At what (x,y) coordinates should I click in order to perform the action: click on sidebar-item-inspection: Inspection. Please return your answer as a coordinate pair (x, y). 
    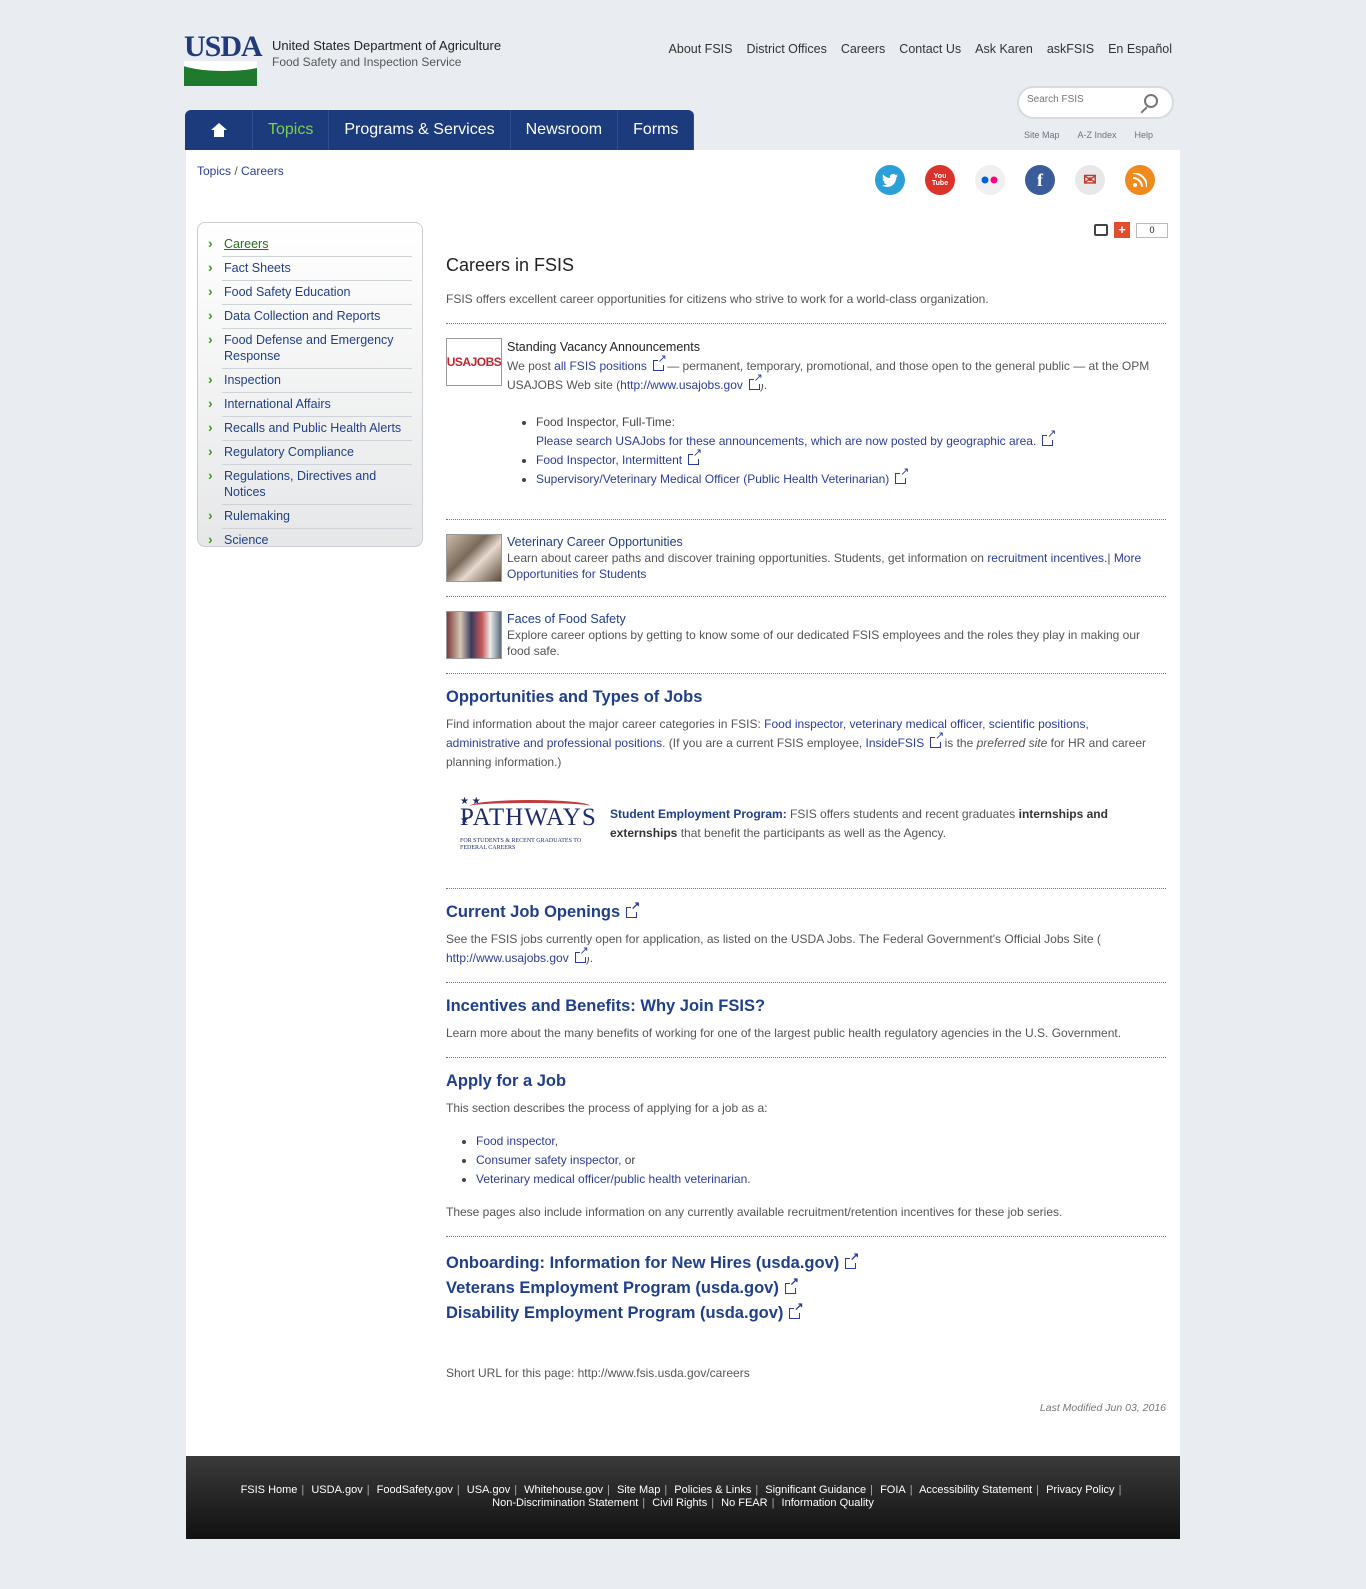
    Looking at the image, I should click on (310, 381).